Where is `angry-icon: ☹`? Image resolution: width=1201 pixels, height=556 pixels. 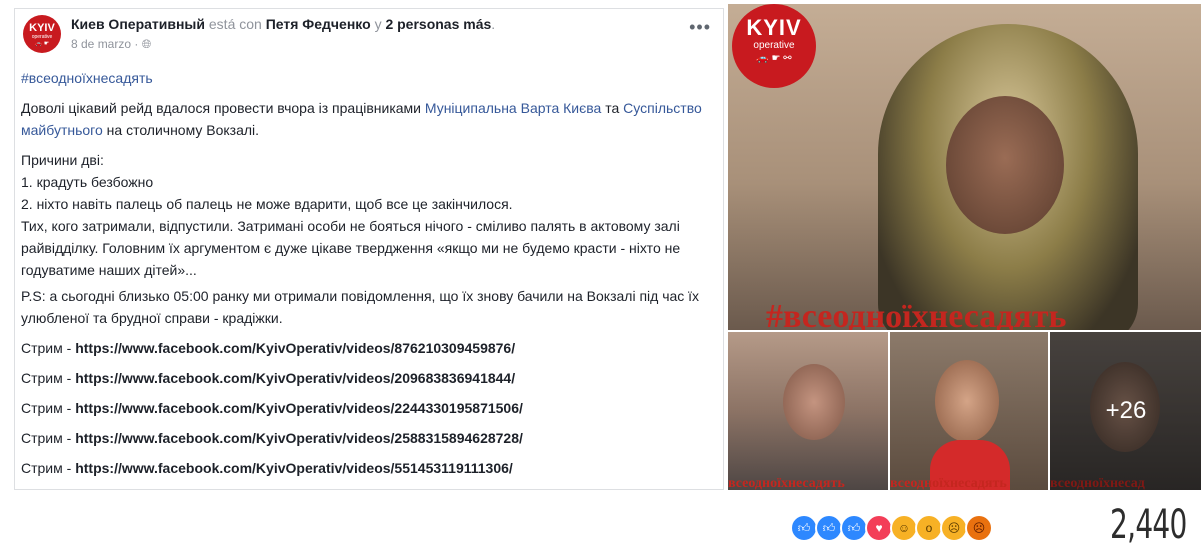 angry-icon: ☹ is located at coordinates (979, 528).